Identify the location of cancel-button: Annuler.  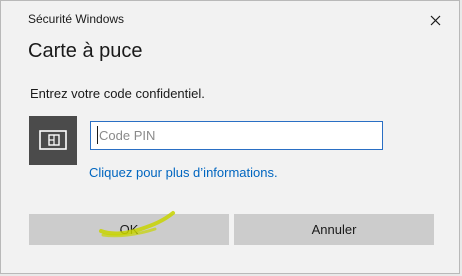
(334, 229).